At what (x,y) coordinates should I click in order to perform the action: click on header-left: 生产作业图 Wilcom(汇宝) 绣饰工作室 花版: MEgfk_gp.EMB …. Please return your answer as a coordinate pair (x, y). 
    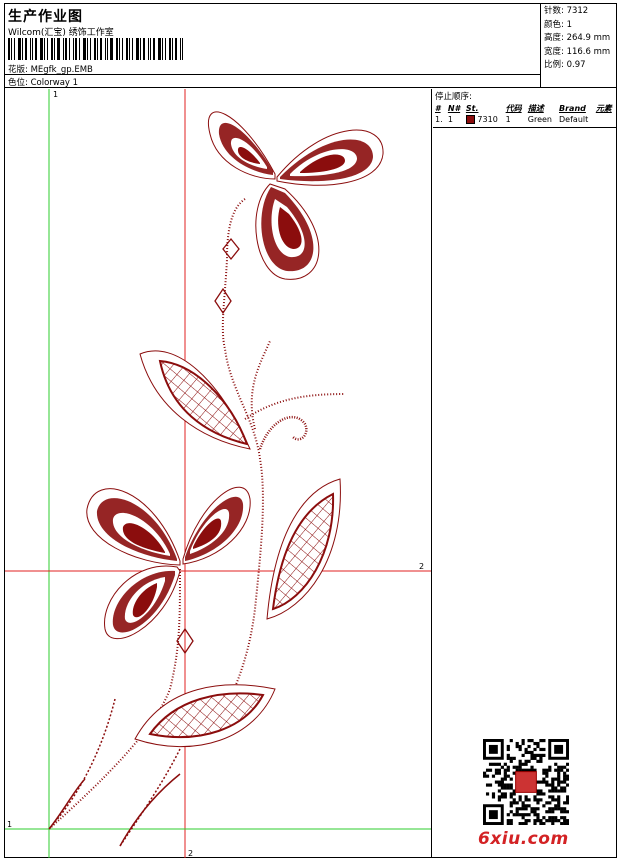
    Looking at the image, I should click on (273, 46).